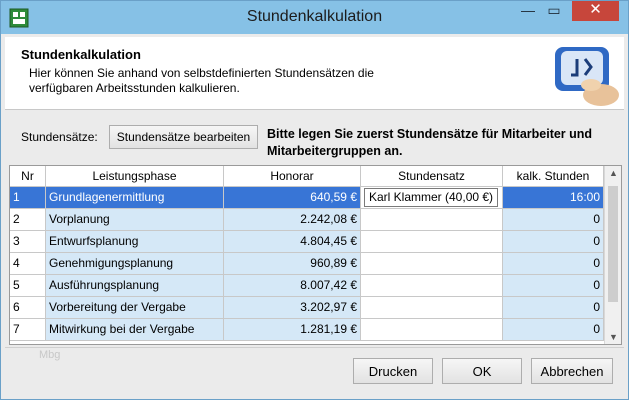 Image resolution: width=629 pixels, height=400 pixels. I want to click on table-row: 2 Vorplanung 2.242,08 € 0, so click(307, 220).